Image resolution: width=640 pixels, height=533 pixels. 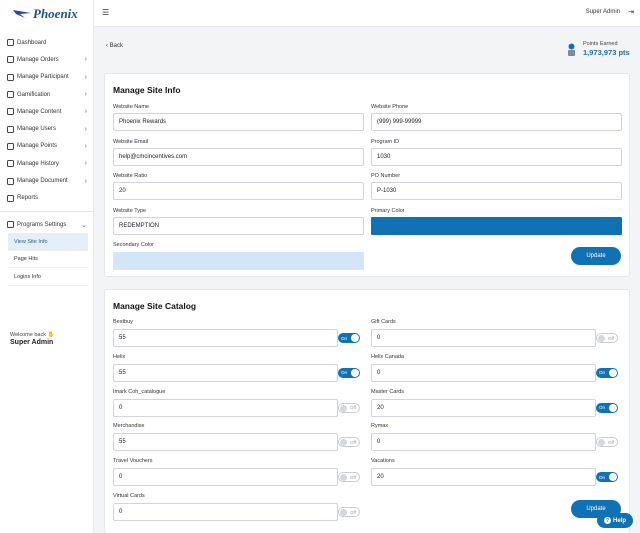 What do you see at coordinates (48, 260) in the screenshot?
I see `sidebar-subitem-page-hits: Page Hits` at bounding box center [48, 260].